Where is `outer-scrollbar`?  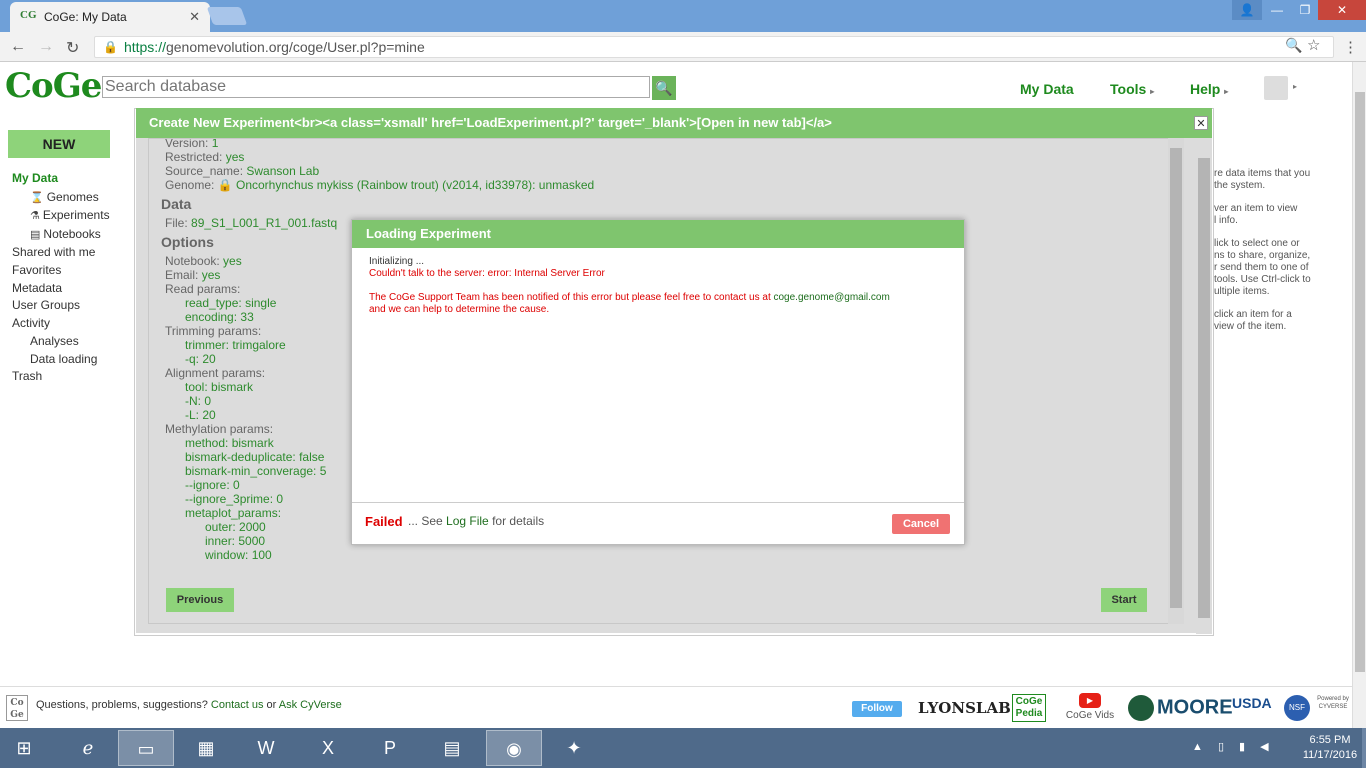 outer-scrollbar is located at coordinates (1204, 391).